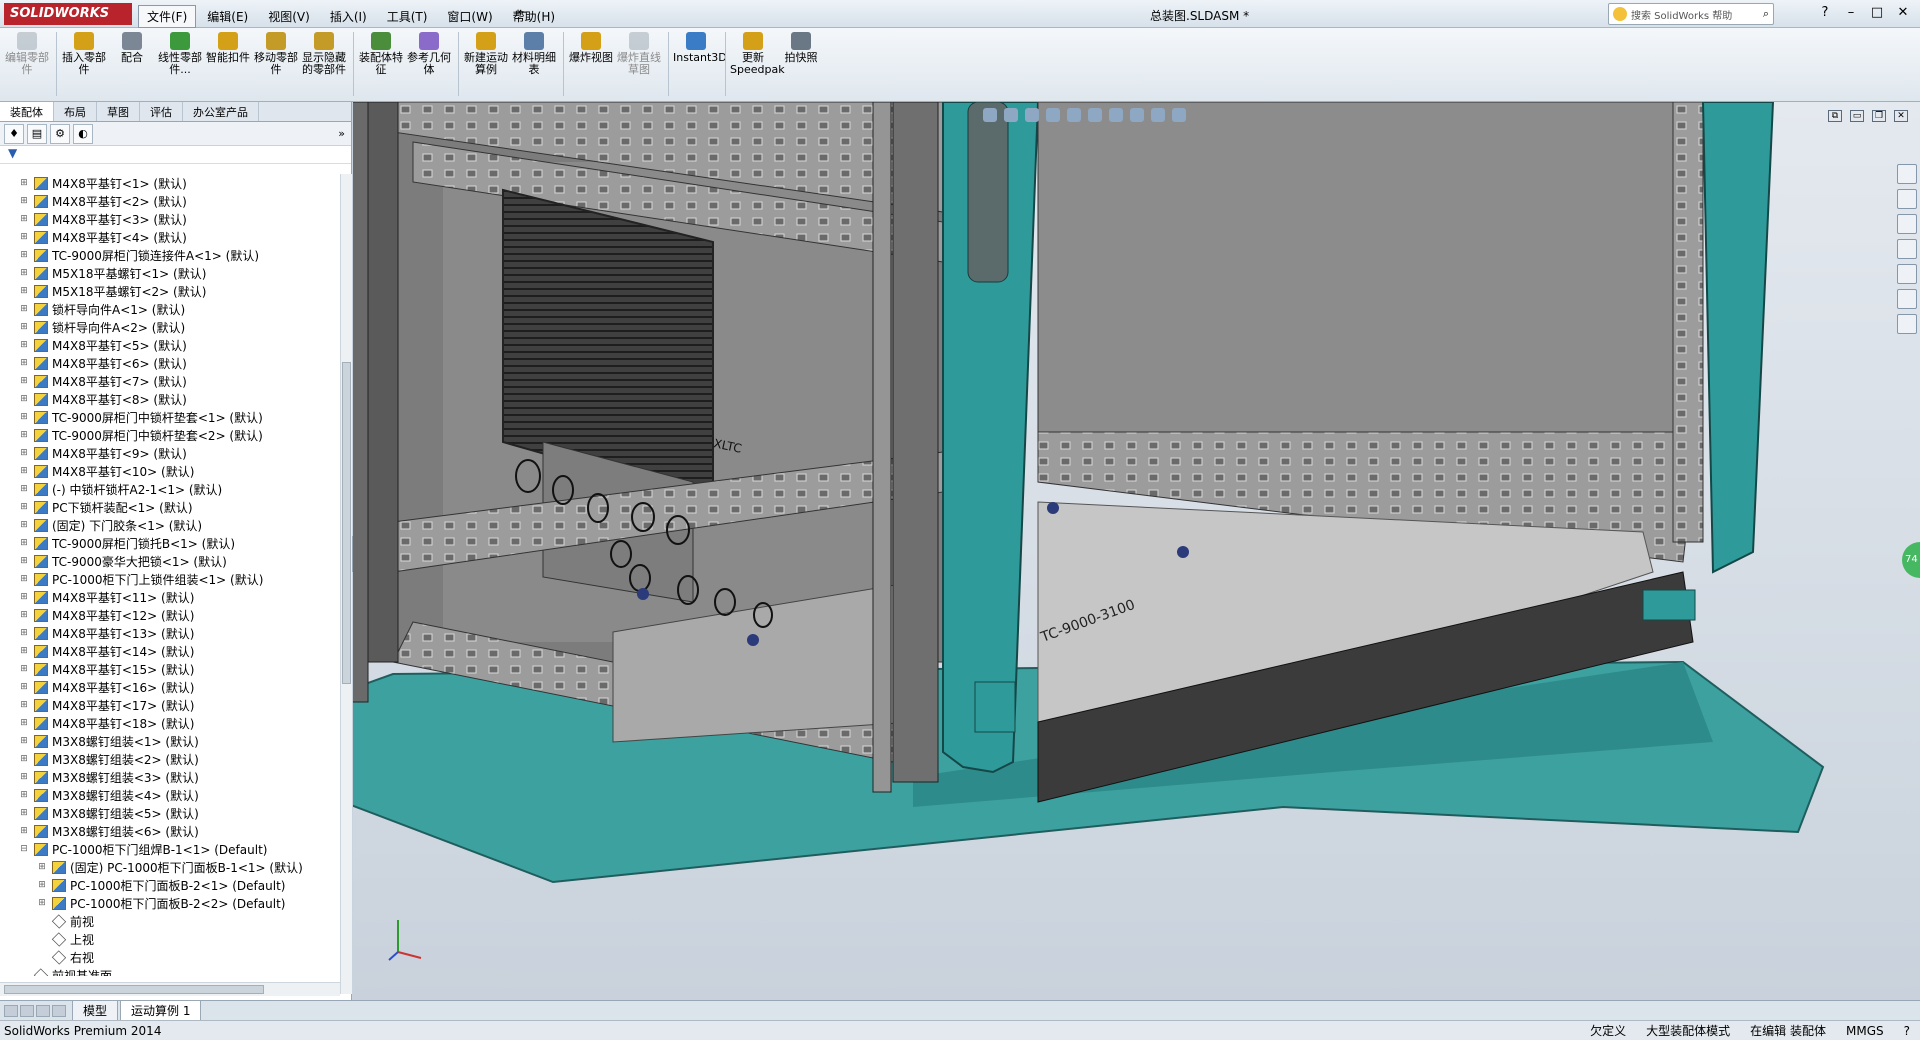  What do you see at coordinates (1768, 14) in the screenshot?
I see `search-icon: ⌕` at bounding box center [1768, 14].